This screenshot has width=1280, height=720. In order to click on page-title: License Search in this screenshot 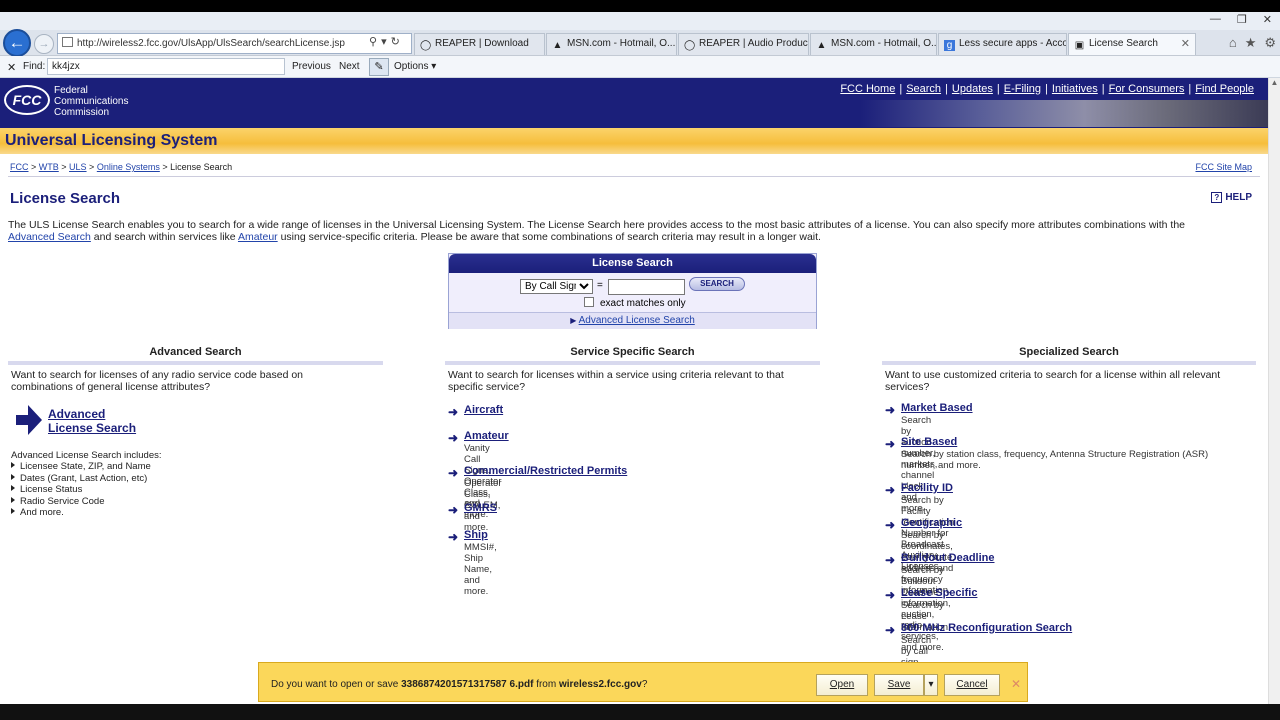, I will do `click(65, 198)`.